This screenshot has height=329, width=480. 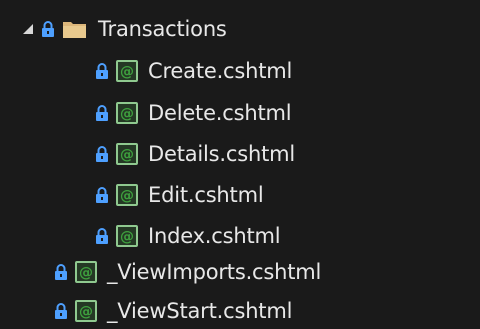 I want to click on tree-file-delete: @ Delete.cshtml, so click(x=193, y=113).